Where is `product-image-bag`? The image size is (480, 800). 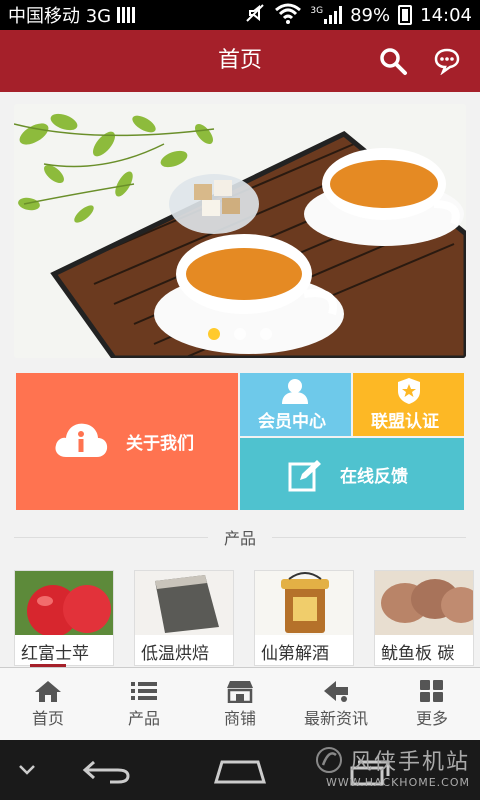
product-image-bag is located at coordinates (184, 603).